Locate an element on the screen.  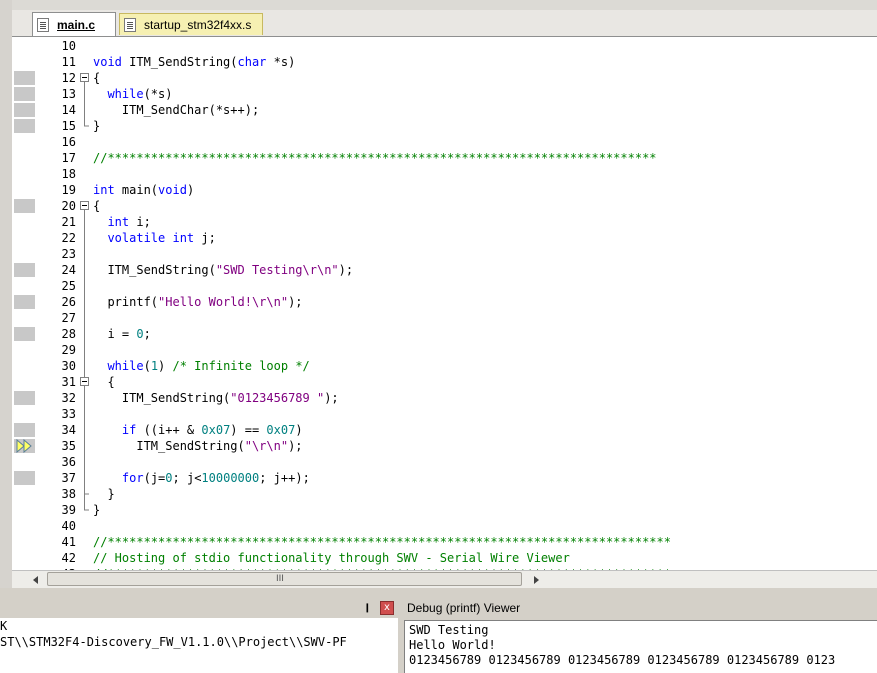
code-line: 13 while(*s) is located at coordinates (444, 94).